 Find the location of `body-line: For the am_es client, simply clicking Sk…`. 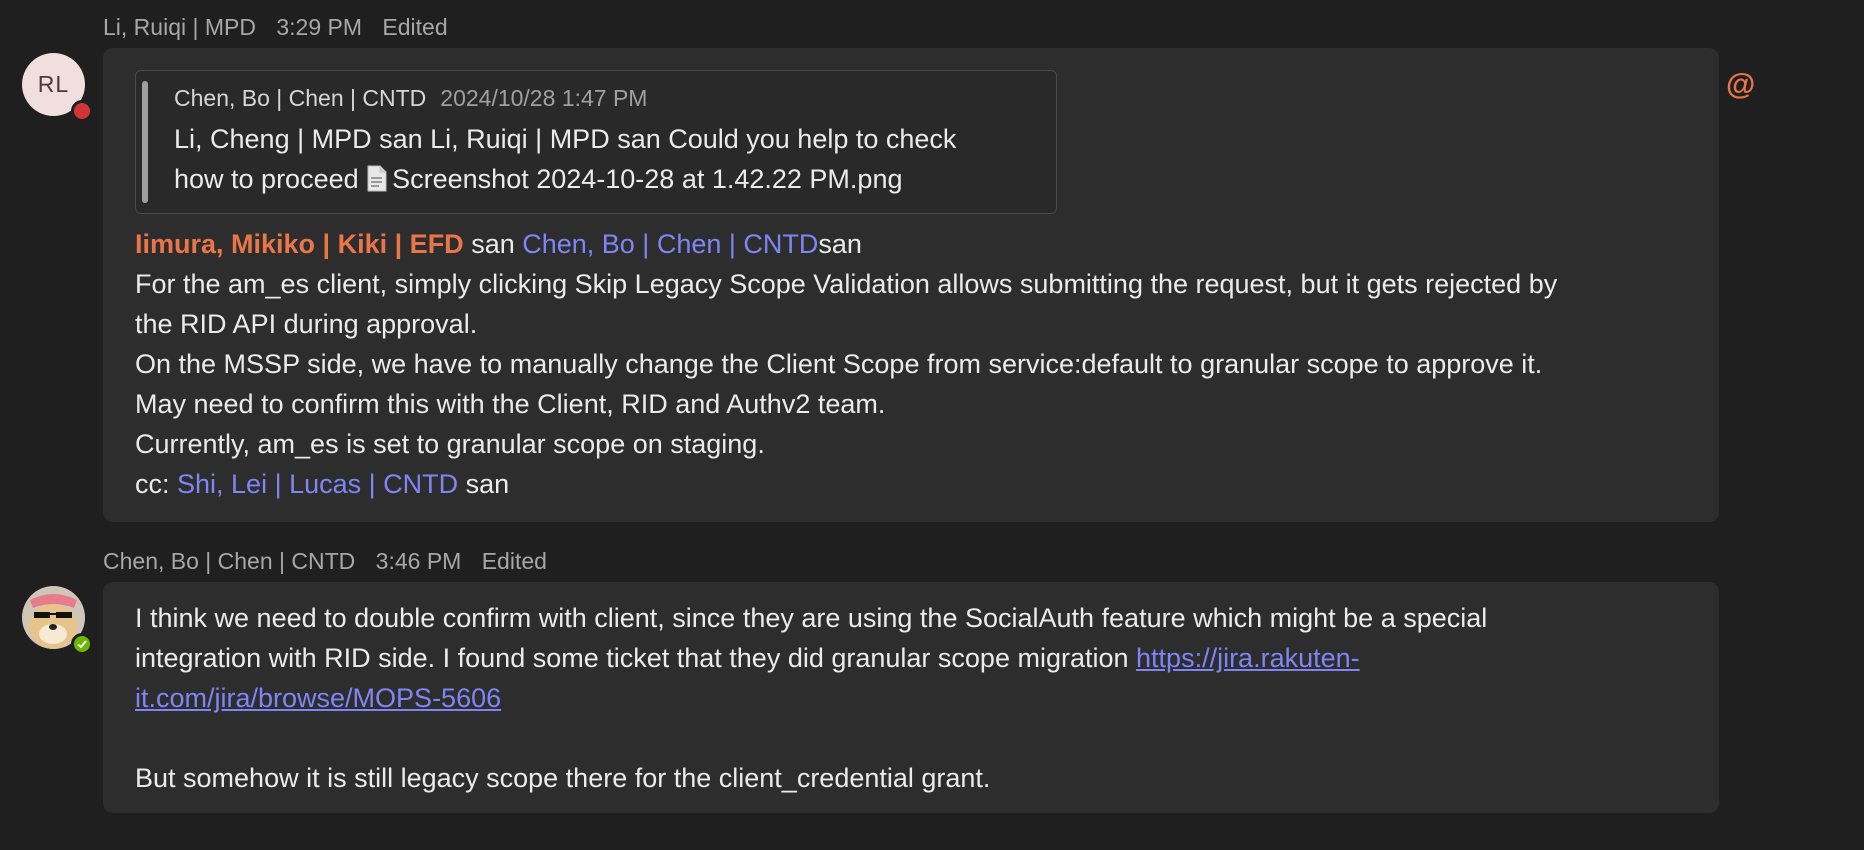

body-line: For the am_es client, simply clicking Sk… is located at coordinates (846, 284).